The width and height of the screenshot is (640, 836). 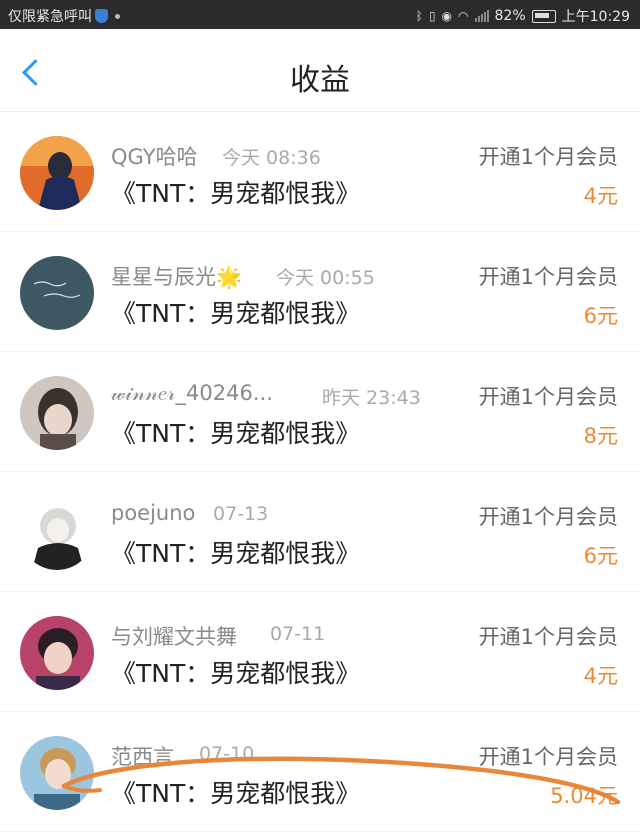 I want to click on user-name: QGY哈哈, so click(x=154, y=157).